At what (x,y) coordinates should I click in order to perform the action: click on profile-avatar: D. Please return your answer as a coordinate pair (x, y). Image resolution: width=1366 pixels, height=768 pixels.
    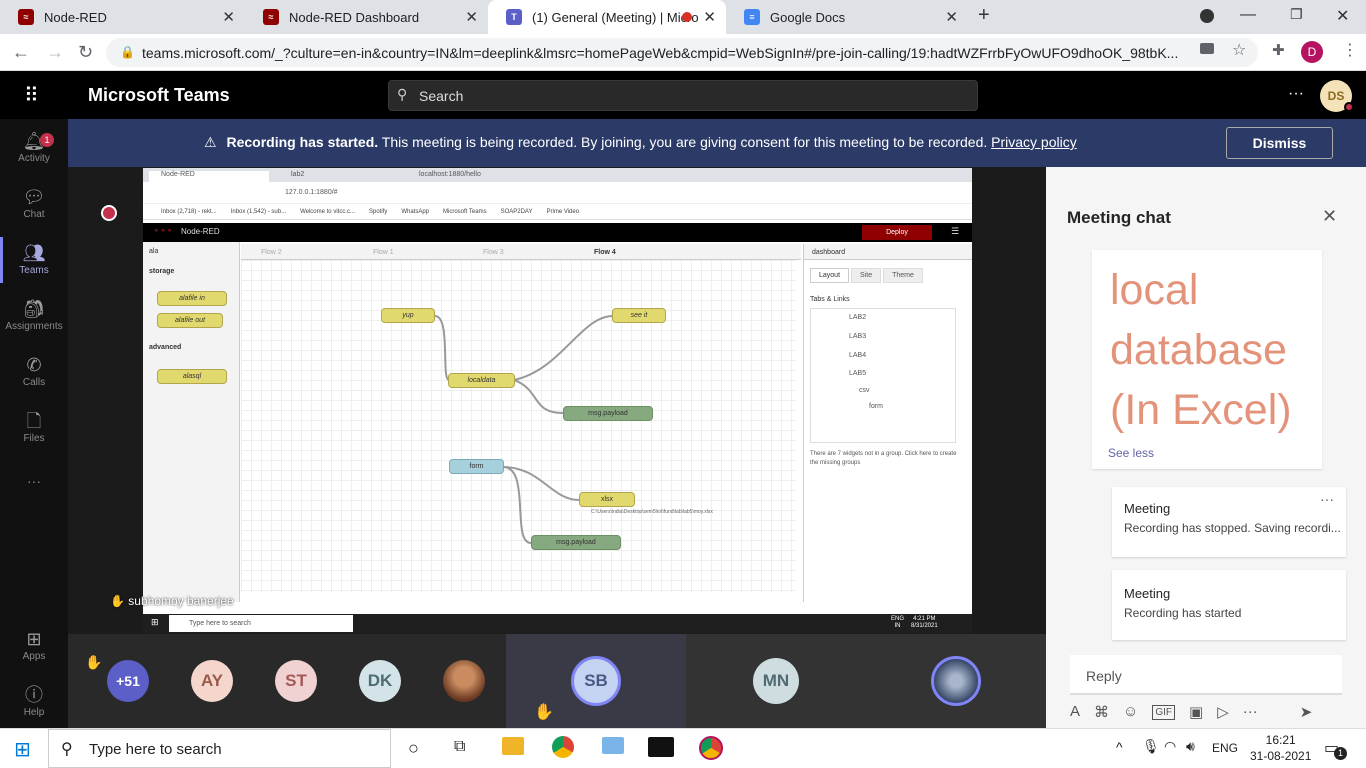
    Looking at the image, I should click on (1312, 52).